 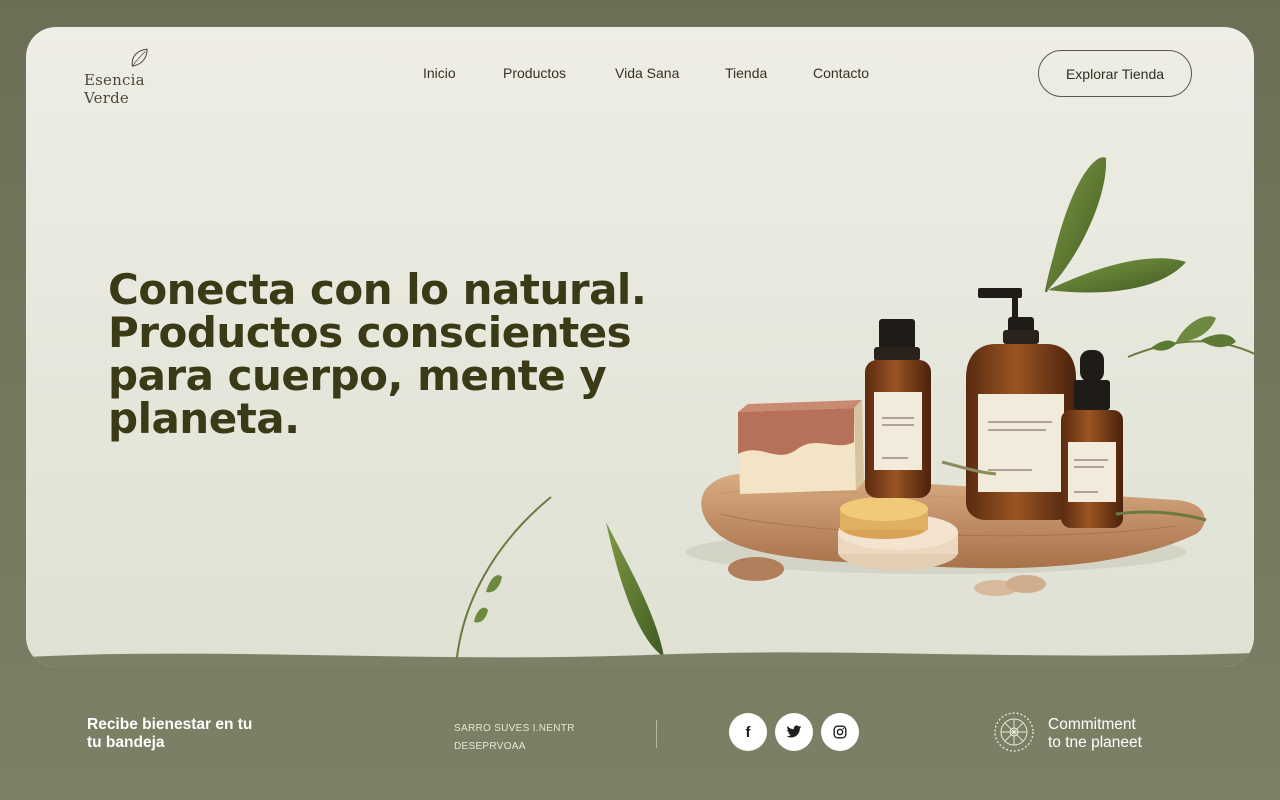 What do you see at coordinates (114, 89) in the screenshot?
I see `brand-name: Esencia Verde` at bounding box center [114, 89].